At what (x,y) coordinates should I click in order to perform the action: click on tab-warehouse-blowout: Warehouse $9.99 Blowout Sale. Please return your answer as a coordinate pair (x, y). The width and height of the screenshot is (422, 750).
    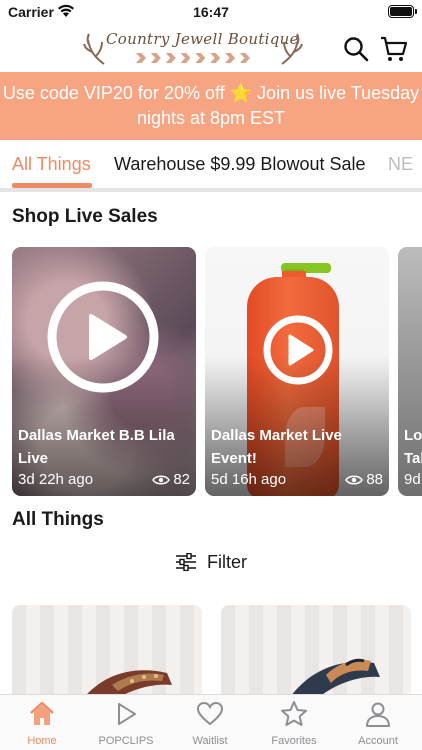
    Looking at the image, I should click on (240, 164).